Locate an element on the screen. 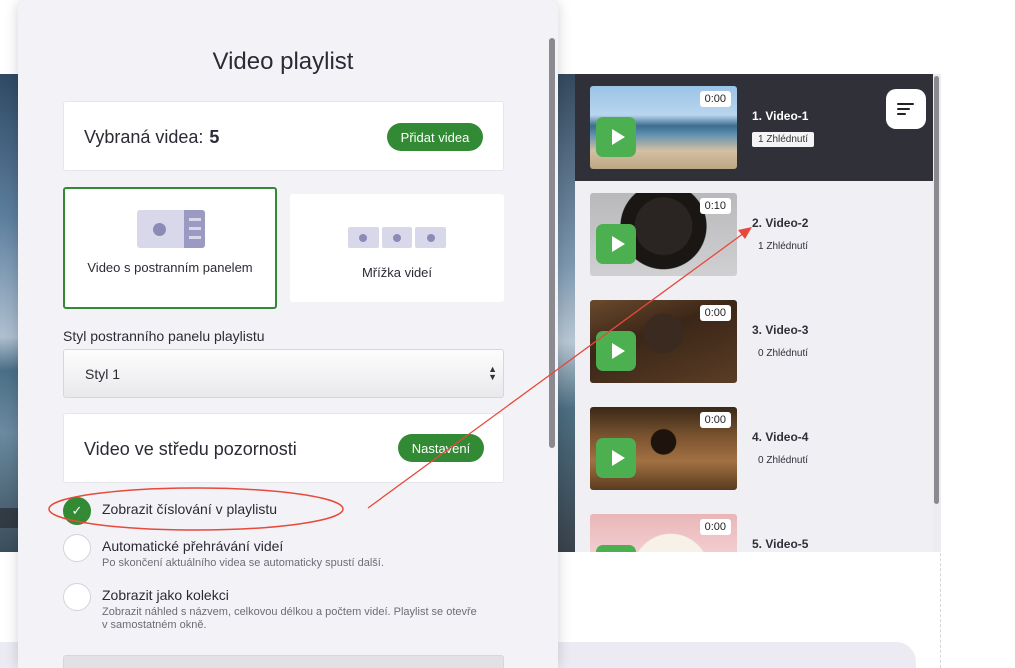 This screenshot has height=668, width=1015. sort-menu-button is located at coordinates (906, 109).